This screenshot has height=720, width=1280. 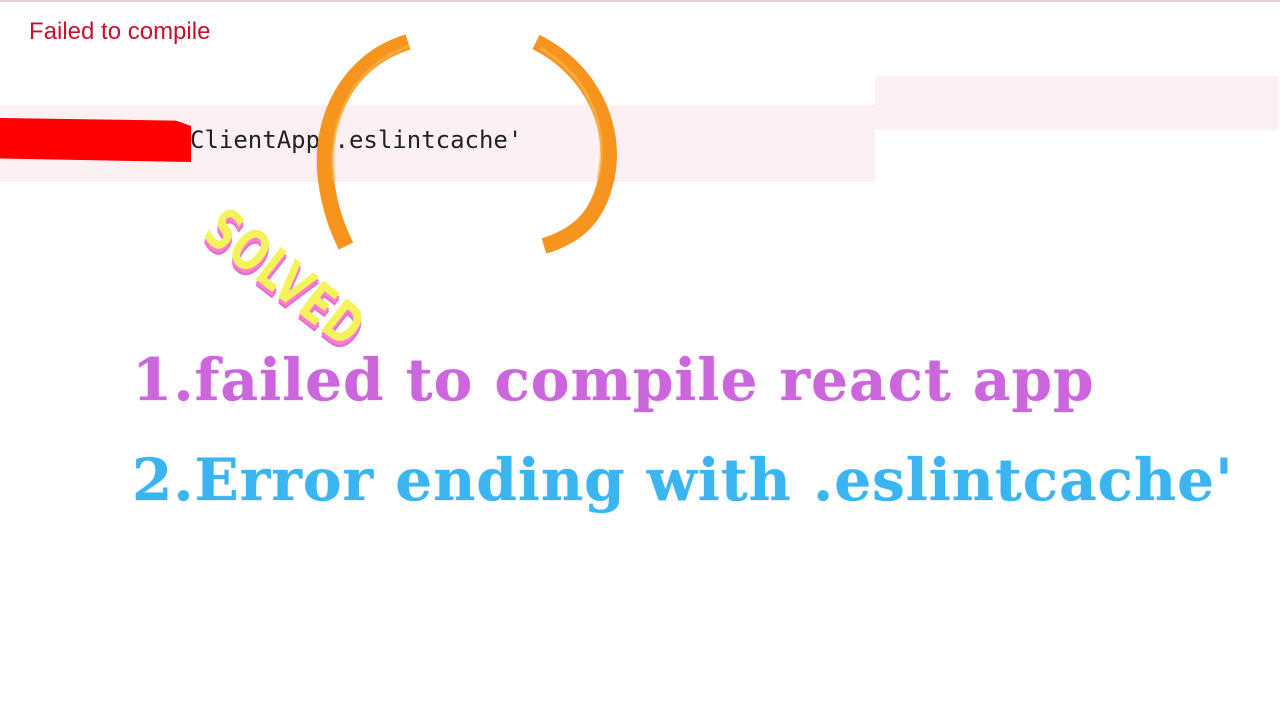 I want to click on error-title: Failed to compile, so click(x=120, y=31).